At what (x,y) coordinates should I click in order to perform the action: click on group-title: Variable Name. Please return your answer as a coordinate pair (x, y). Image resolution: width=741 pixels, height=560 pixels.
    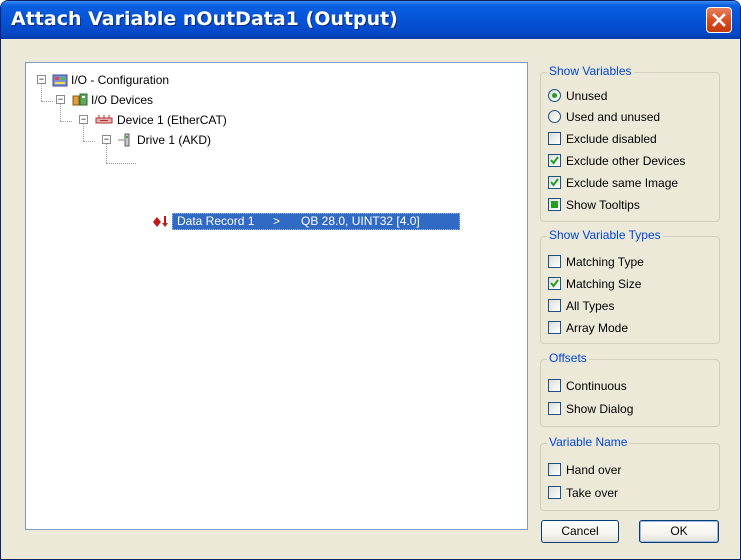
    Looking at the image, I should click on (588, 442).